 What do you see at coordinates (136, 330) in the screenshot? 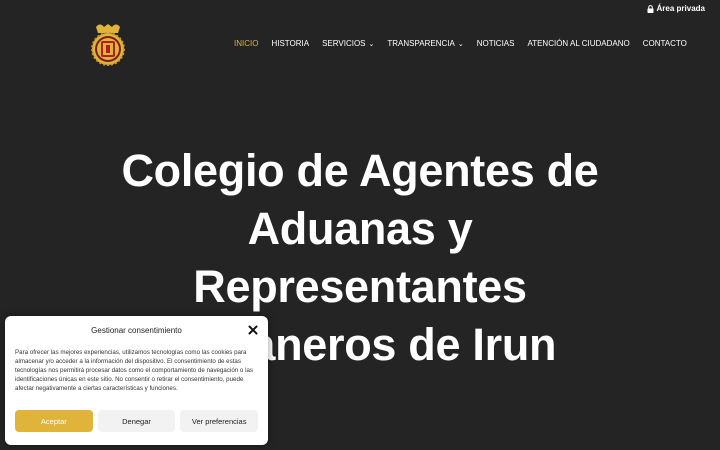
I see `consent-title: Gestionar consentimiento` at bounding box center [136, 330].